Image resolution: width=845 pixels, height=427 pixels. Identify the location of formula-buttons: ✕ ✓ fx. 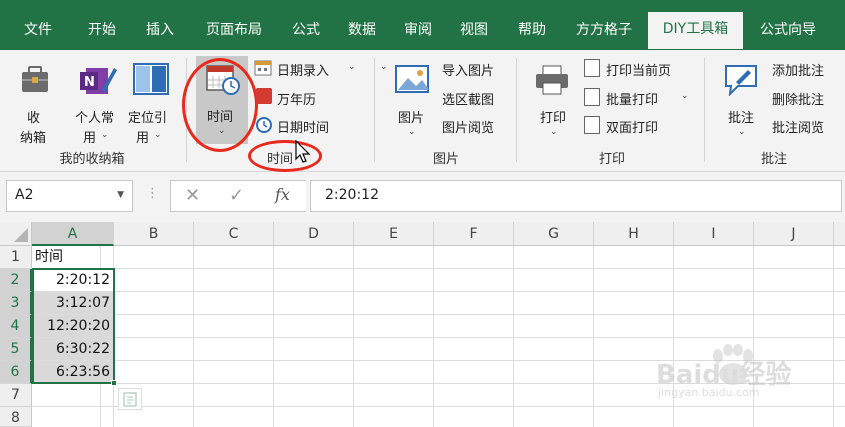
(238, 196).